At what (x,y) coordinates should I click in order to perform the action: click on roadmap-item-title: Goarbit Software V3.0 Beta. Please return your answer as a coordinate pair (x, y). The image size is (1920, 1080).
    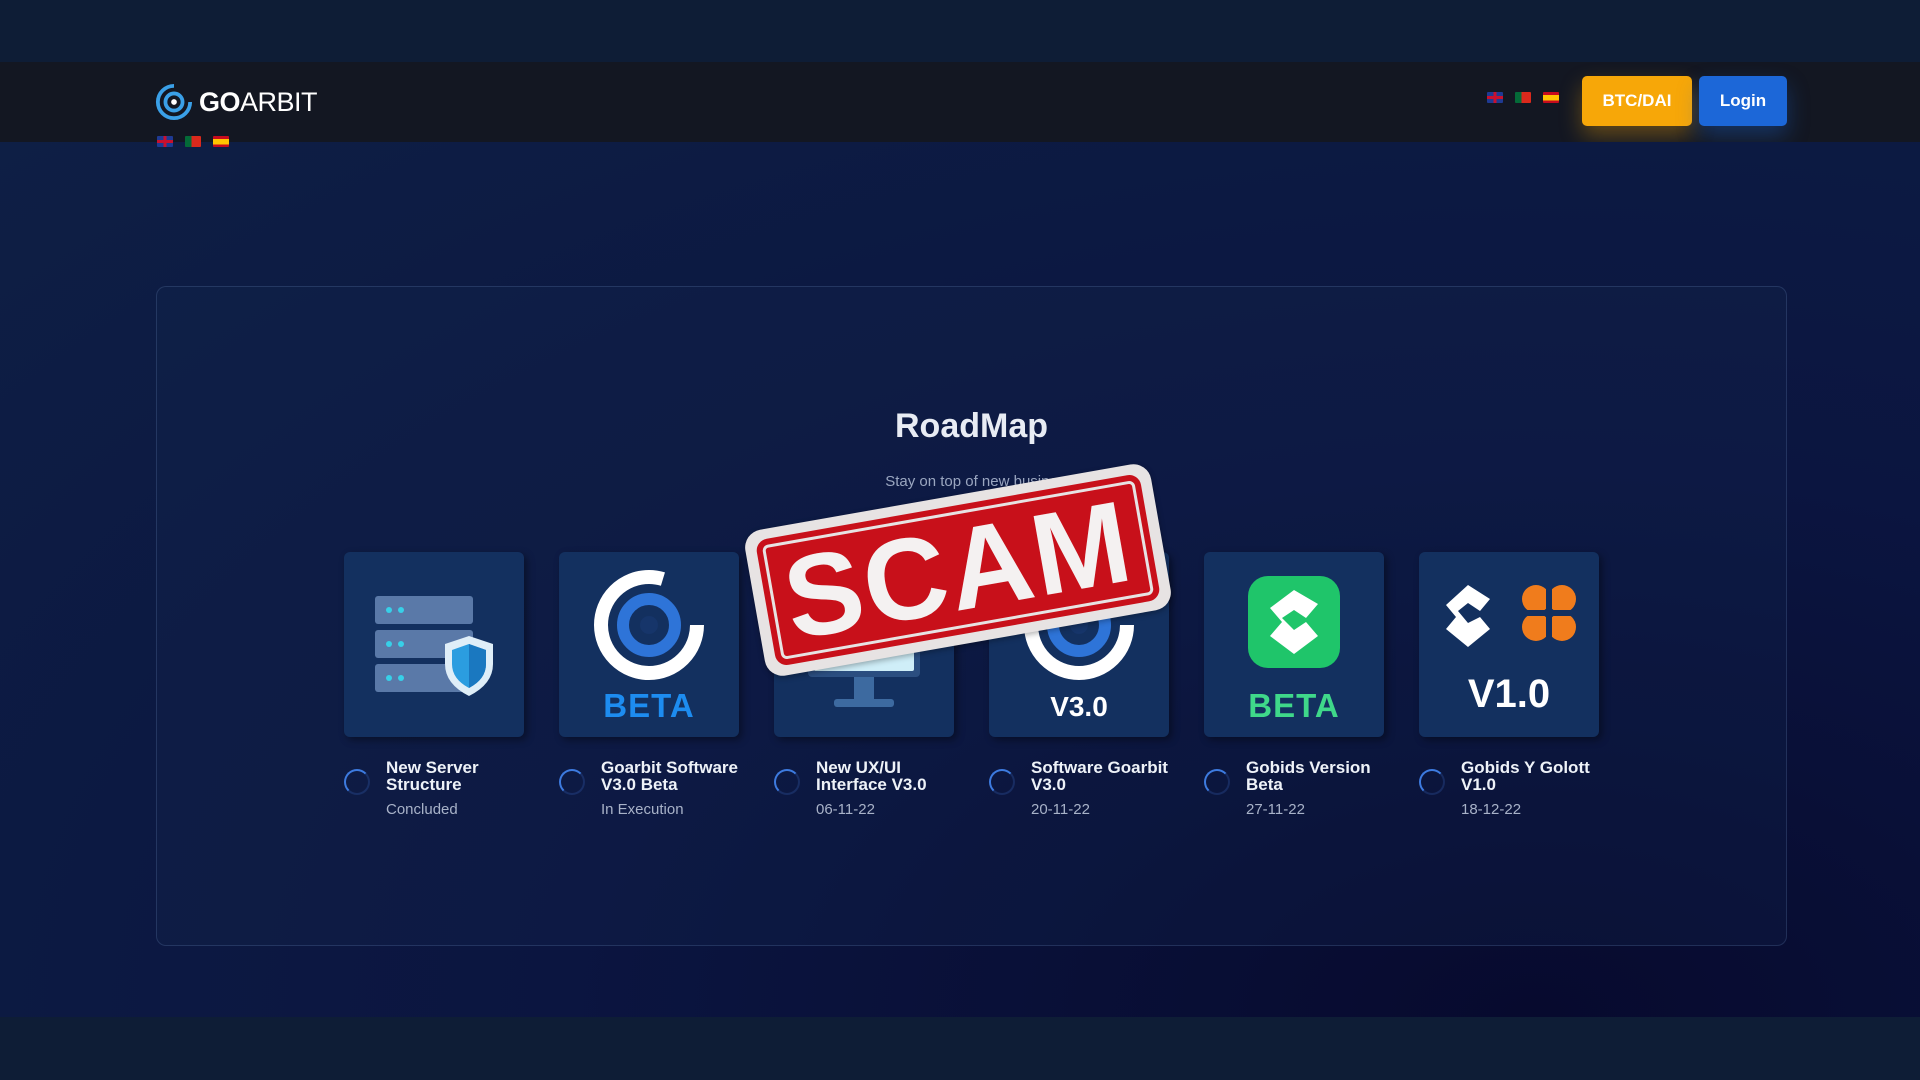
    Looking at the image, I should click on (669, 776).